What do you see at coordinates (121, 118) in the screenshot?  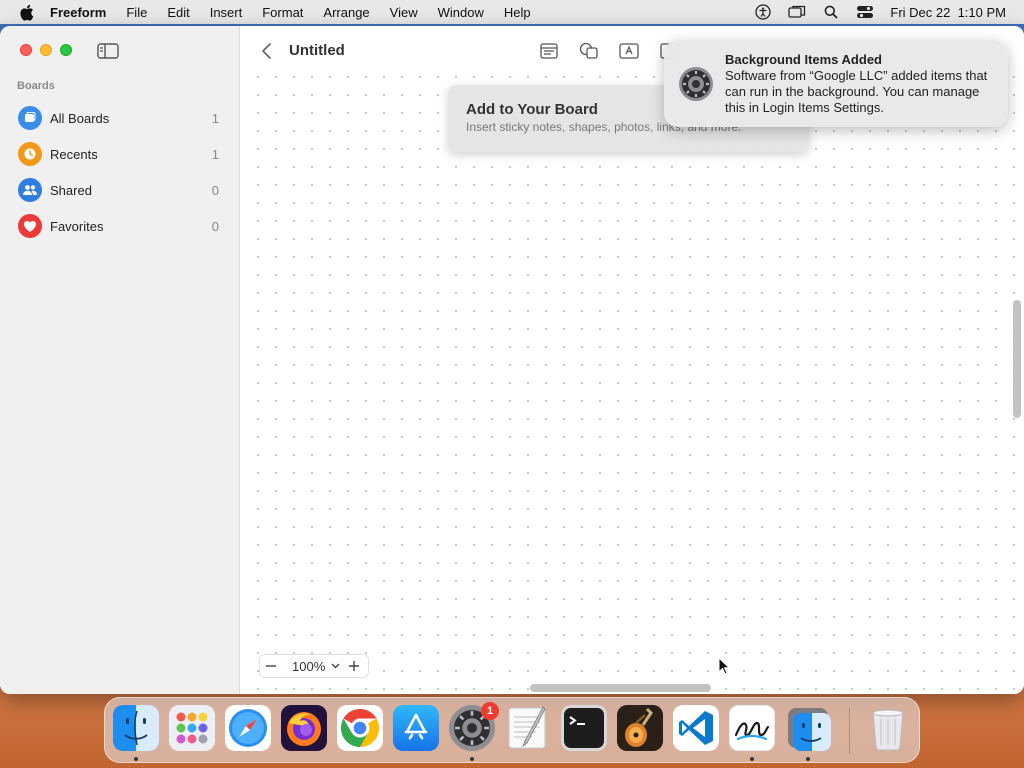 I see `sidebar-item-all-boards: All Boards 1` at bounding box center [121, 118].